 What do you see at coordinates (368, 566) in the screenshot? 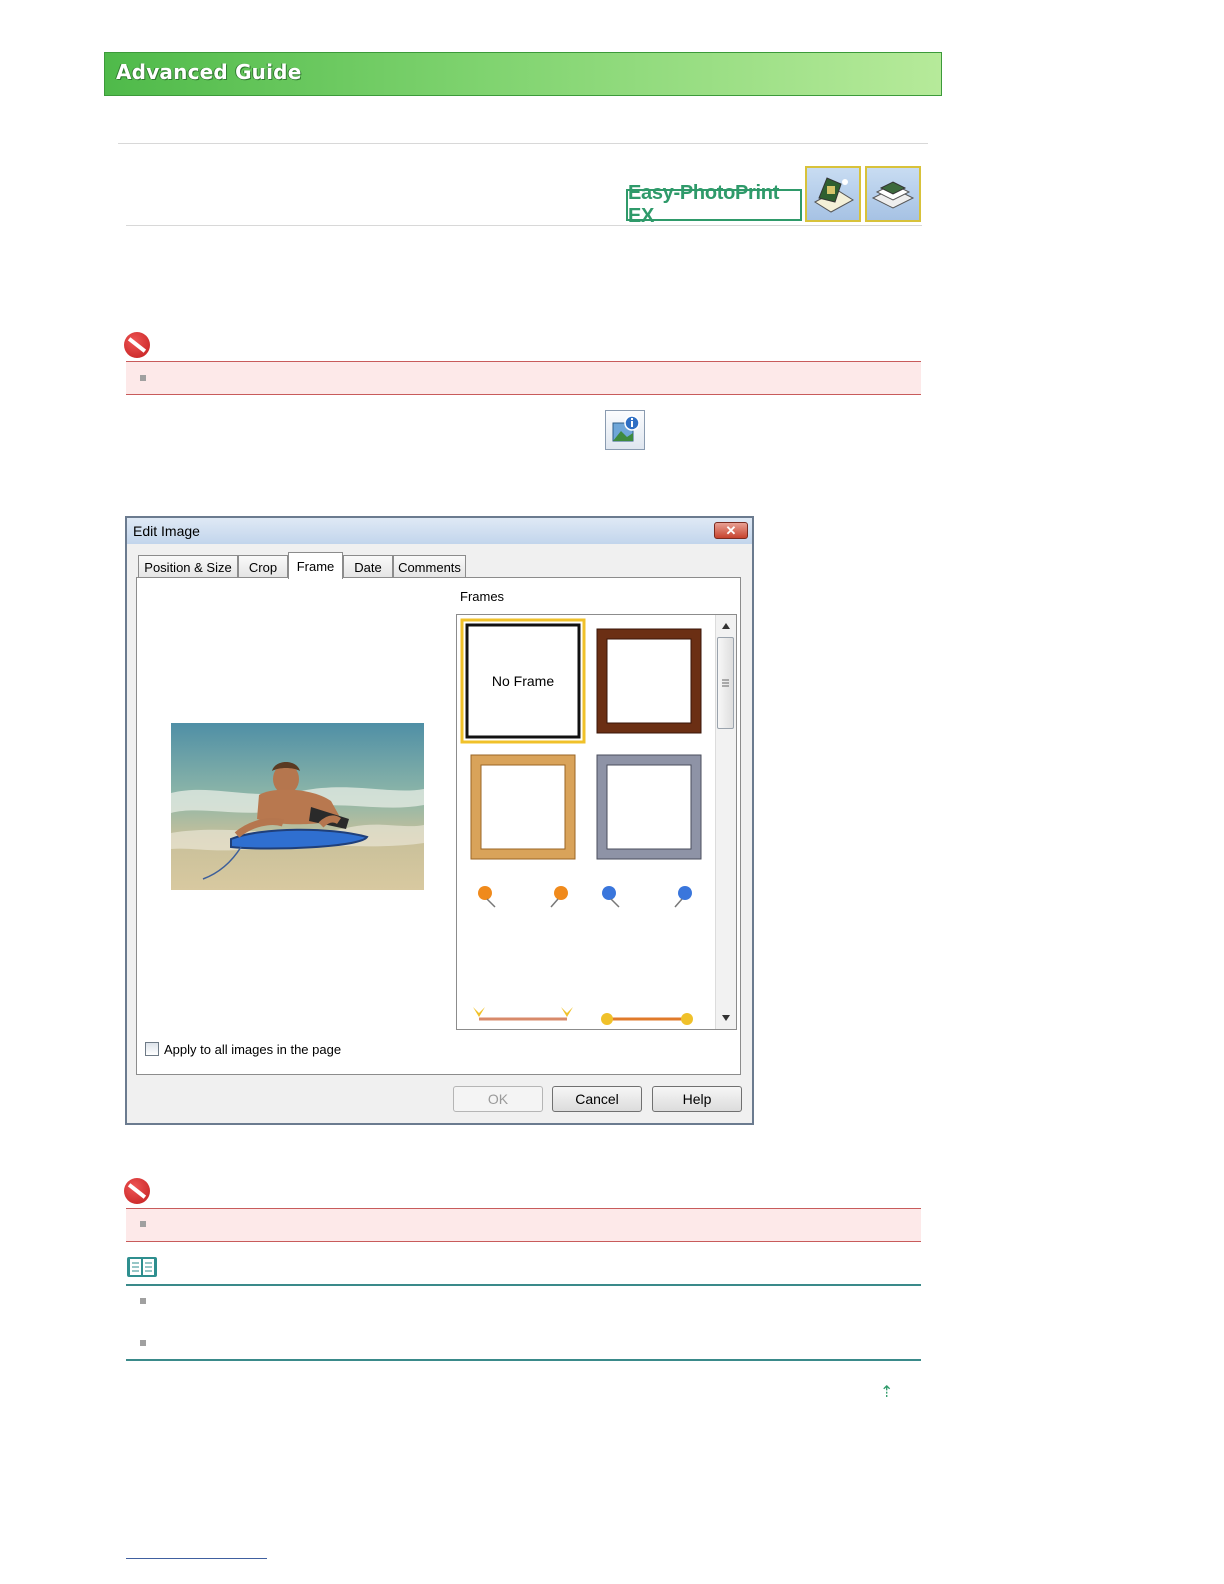
I see `tab-date: Date` at bounding box center [368, 566].